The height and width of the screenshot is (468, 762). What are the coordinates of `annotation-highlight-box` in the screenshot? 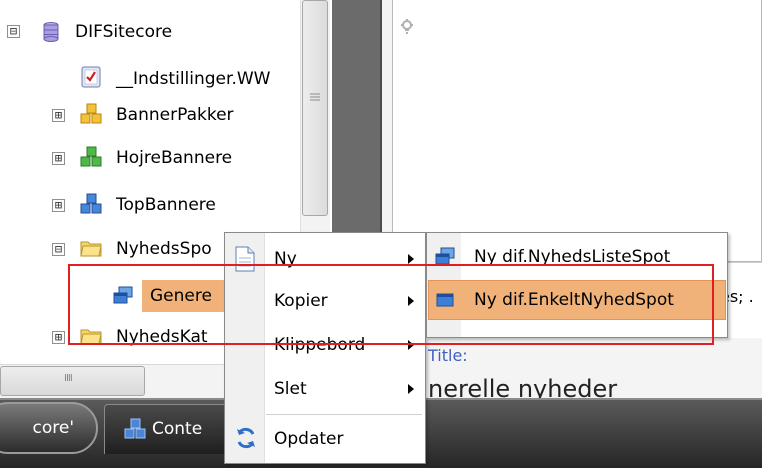 It's located at (391, 304).